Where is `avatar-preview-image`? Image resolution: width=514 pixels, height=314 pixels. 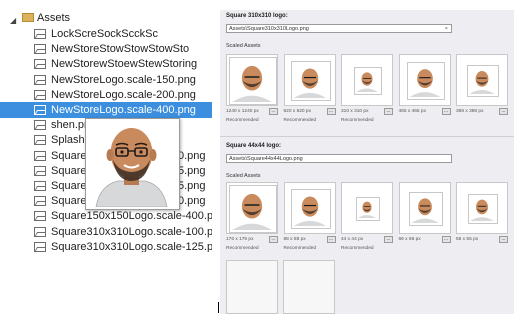 avatar-preview-image is located at coordinates (131, 163).